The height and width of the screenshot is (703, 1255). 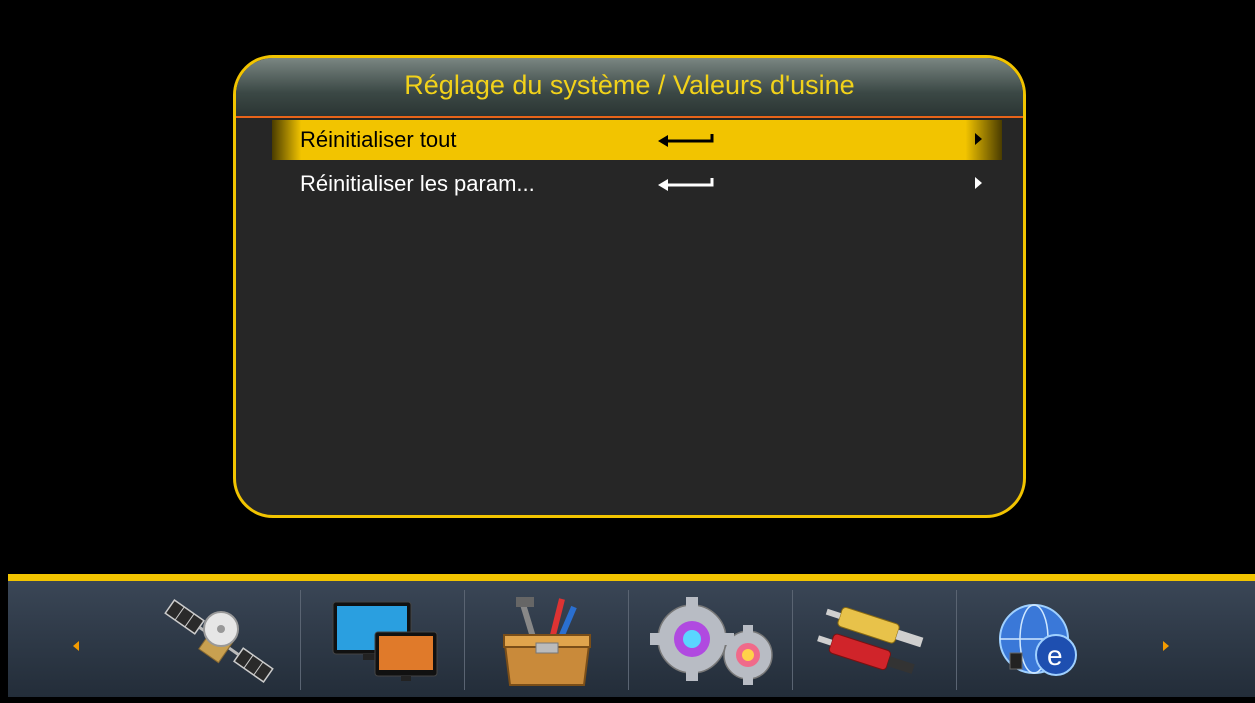 I want to click on av-cable-icon, so click(x=869, y=640).